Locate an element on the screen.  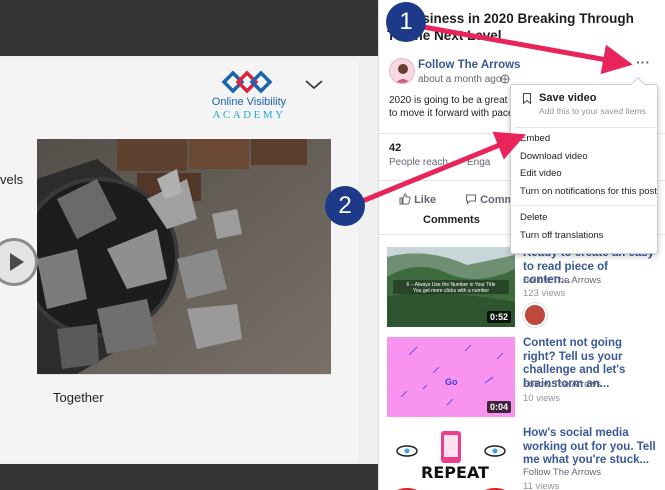
play-icon is located at coordinates (17, 262).